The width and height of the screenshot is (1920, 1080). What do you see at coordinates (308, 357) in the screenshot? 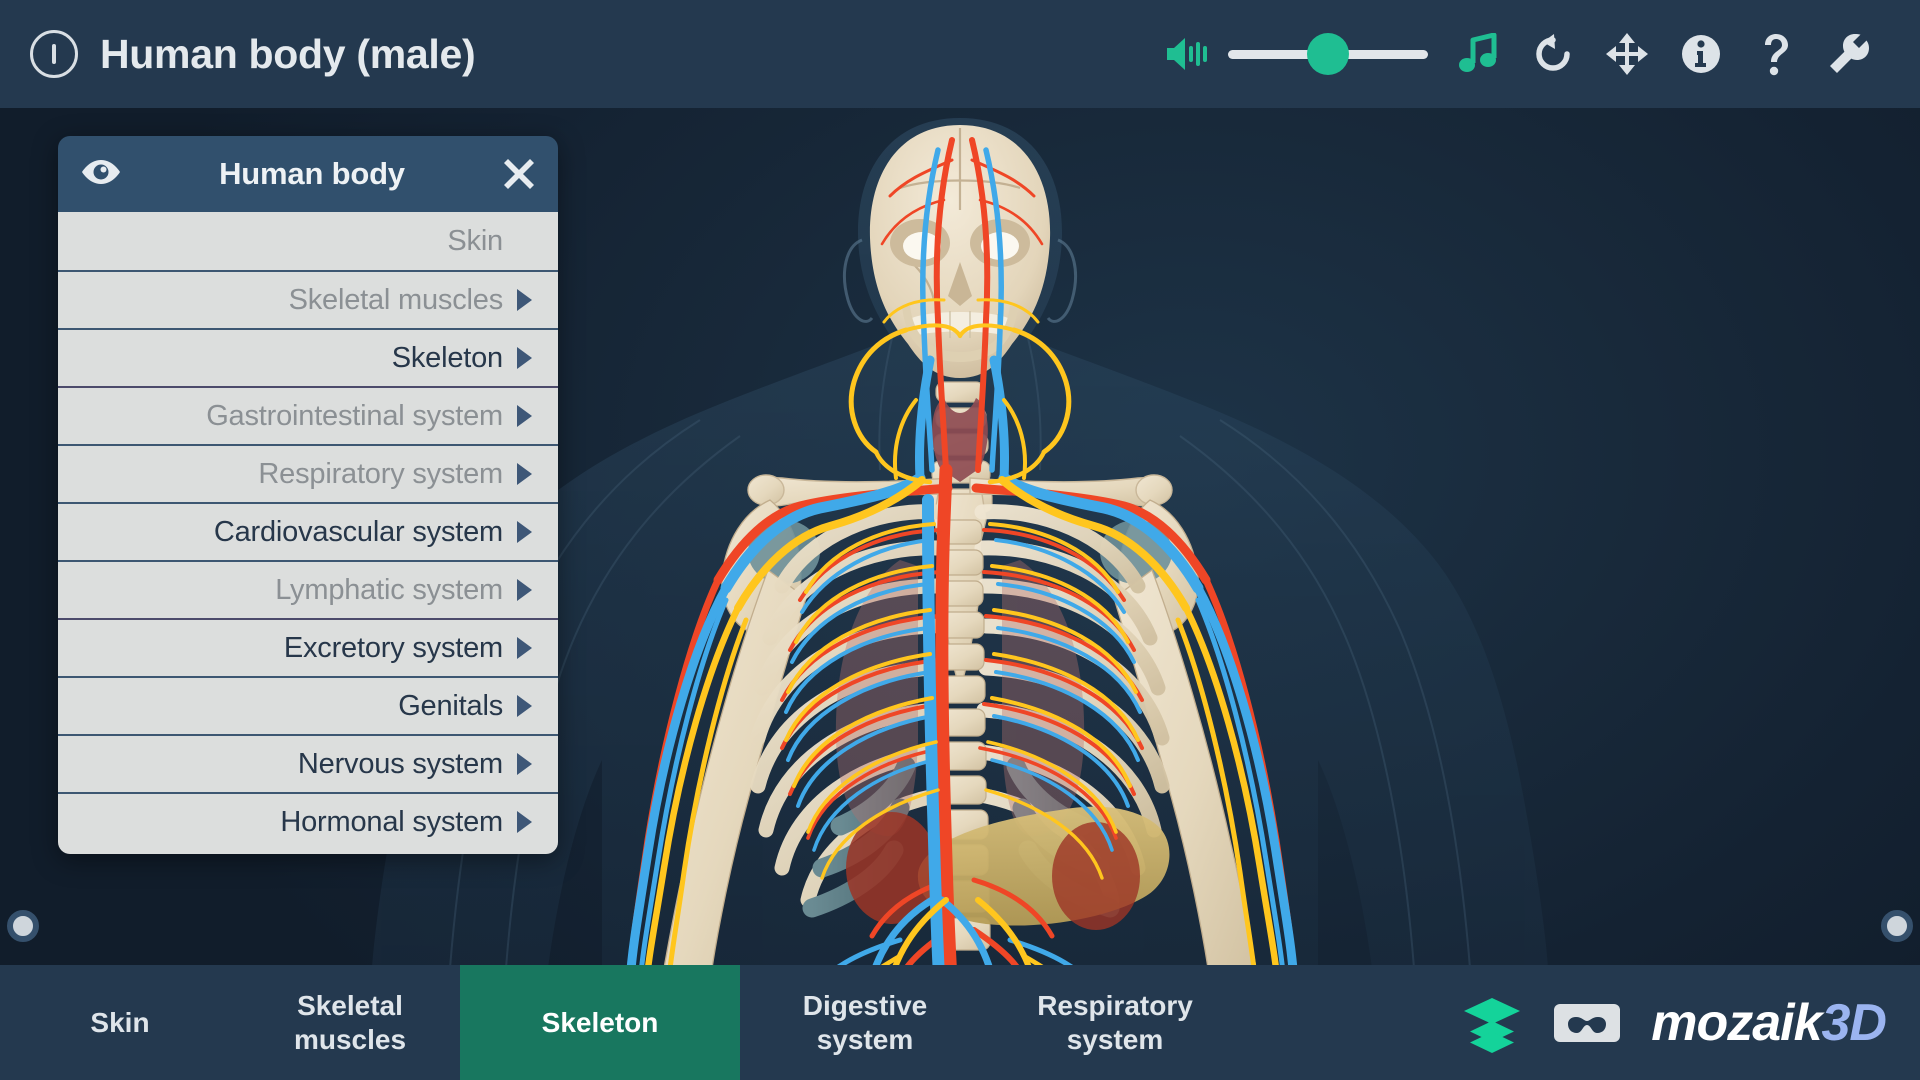
I see `menu-item-skeleton: Skeleton` at bounding box center [308, 357].